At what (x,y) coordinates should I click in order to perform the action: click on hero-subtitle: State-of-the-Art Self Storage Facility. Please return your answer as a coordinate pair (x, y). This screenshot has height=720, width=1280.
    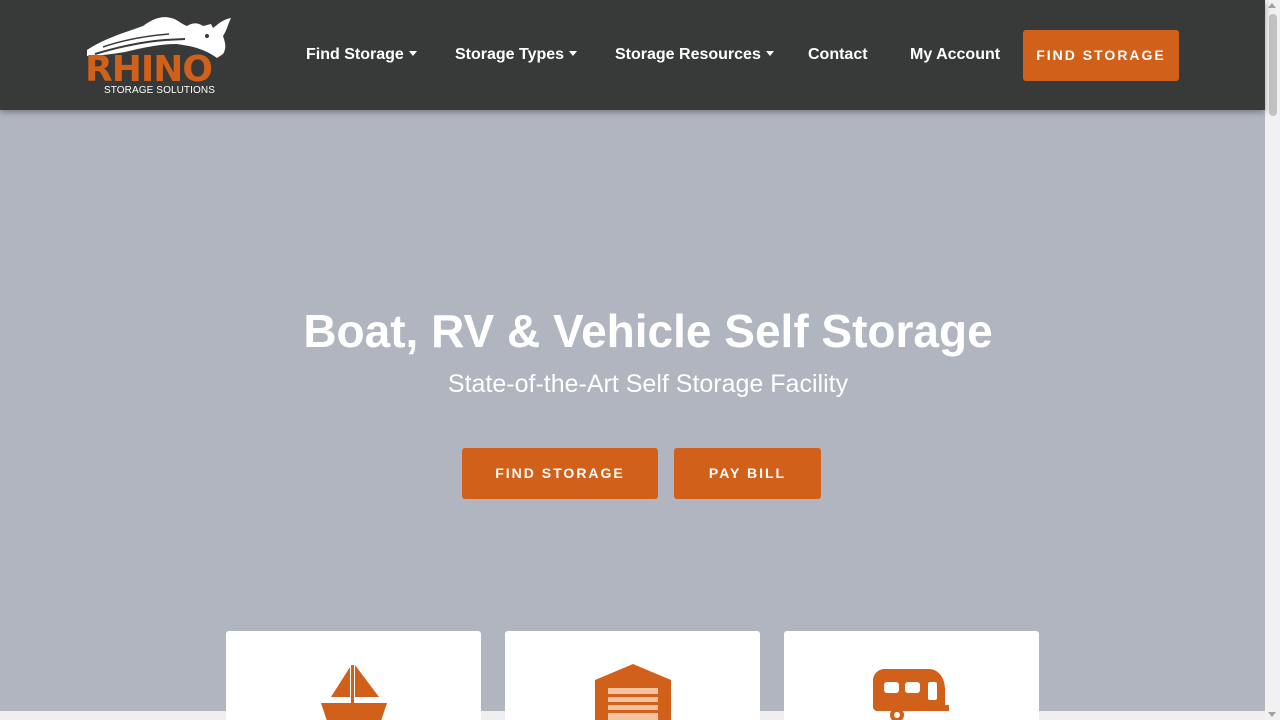
    Looking at the image, I should click on (648, 384).